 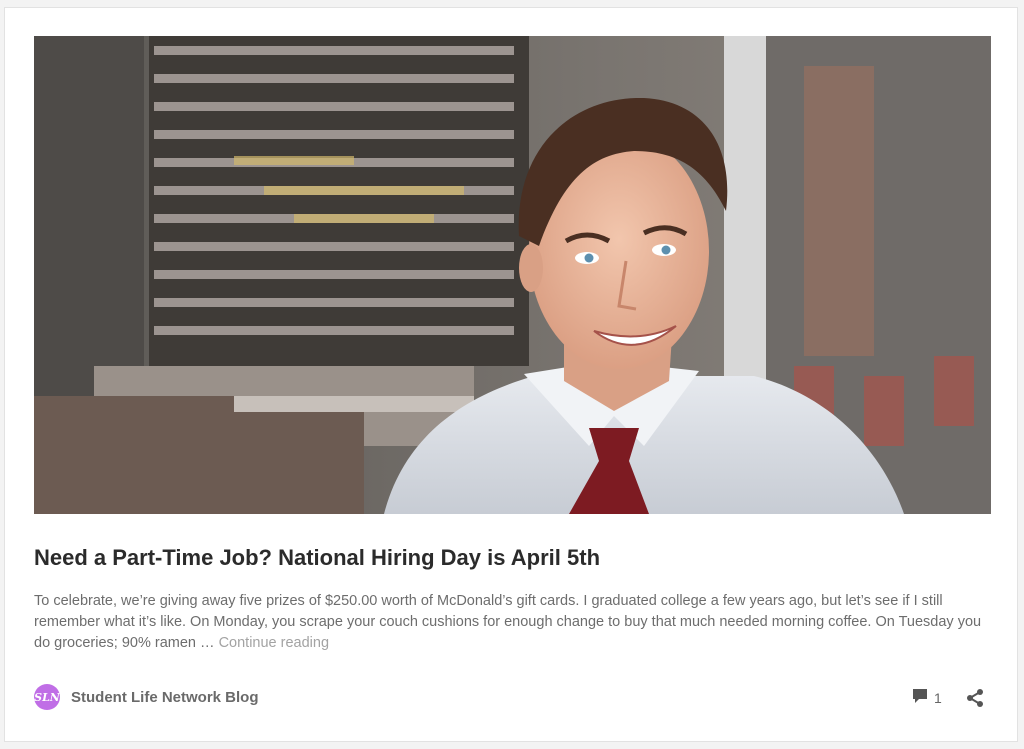 I want to click on author-link: SLN Student Life Network Blog, so click(x=146, y=697).